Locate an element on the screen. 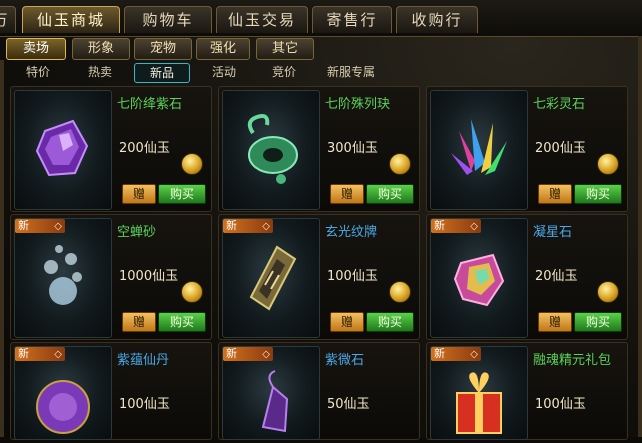 The width and height of the screenshot is (642, 443). filter-special: 特价 is located at coordinates (38, 72).